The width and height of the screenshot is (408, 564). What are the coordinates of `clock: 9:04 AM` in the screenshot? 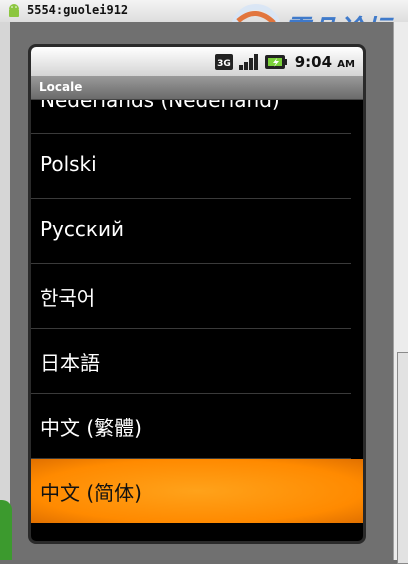 It's located at (325, 62).